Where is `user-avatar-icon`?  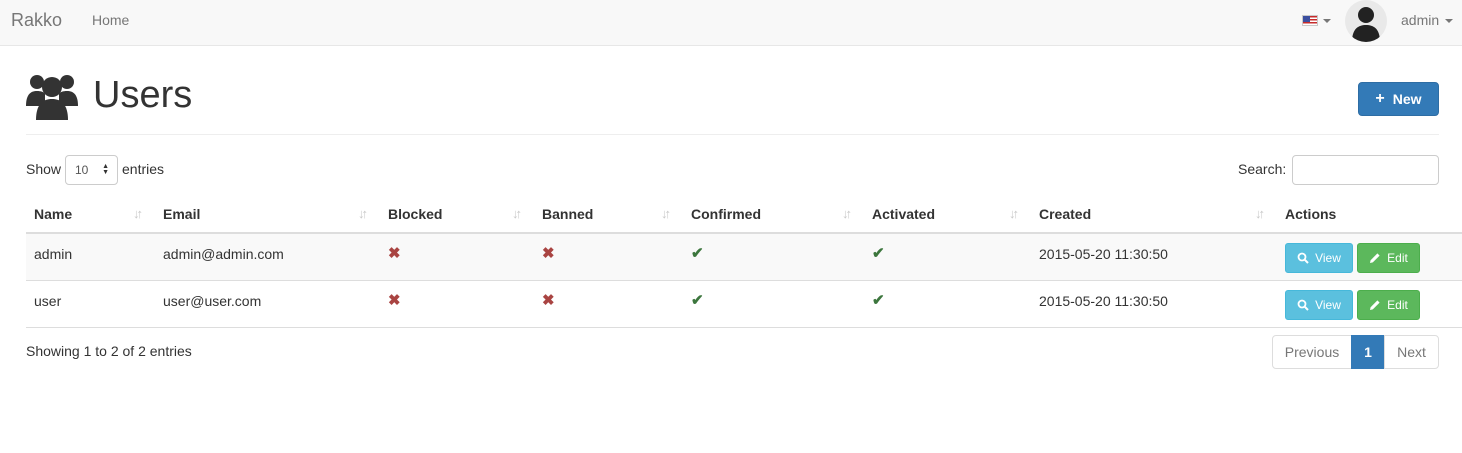 user-avatar-icon is located at coordinates (1366, 21).